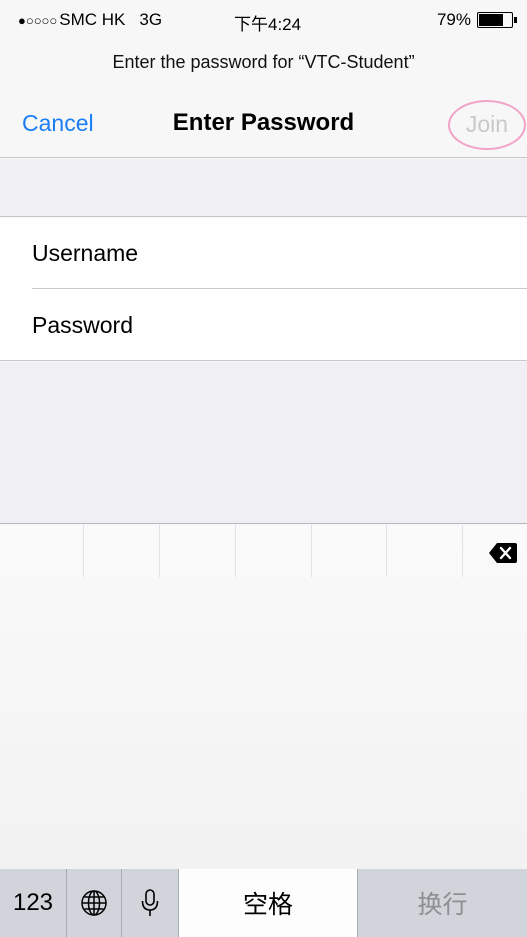 Image resolution: width=527 pixels, height=937 pixels. What do you see at coordinates (503, 553) in the screenshot?
I see `backspace-icon` at bounding box center [503, 553].